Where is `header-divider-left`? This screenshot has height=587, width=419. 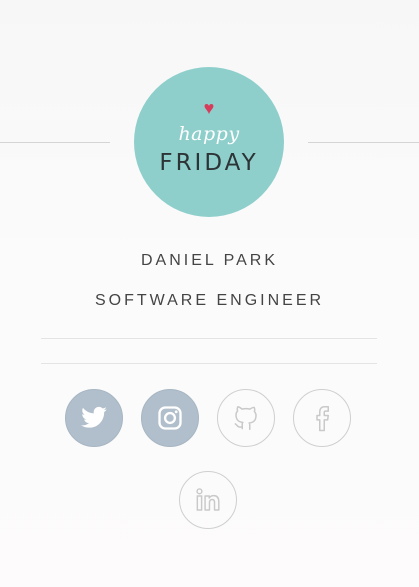 header-divider-left is located at coordinates (55, 142).